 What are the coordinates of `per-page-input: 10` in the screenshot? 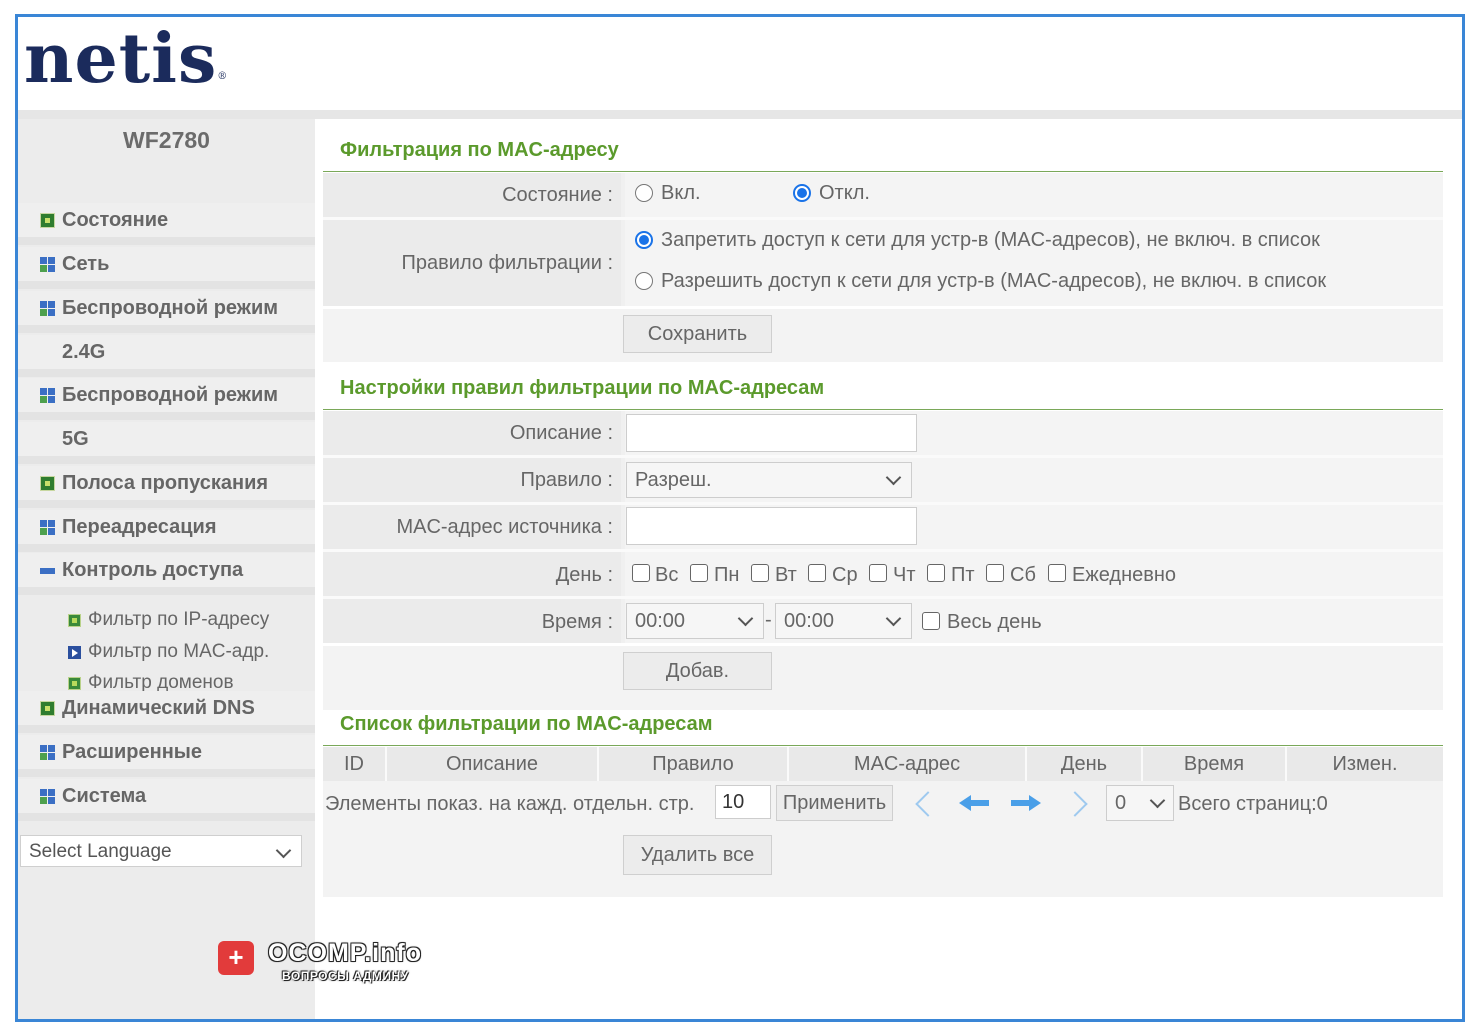 It's located at (743, 802).